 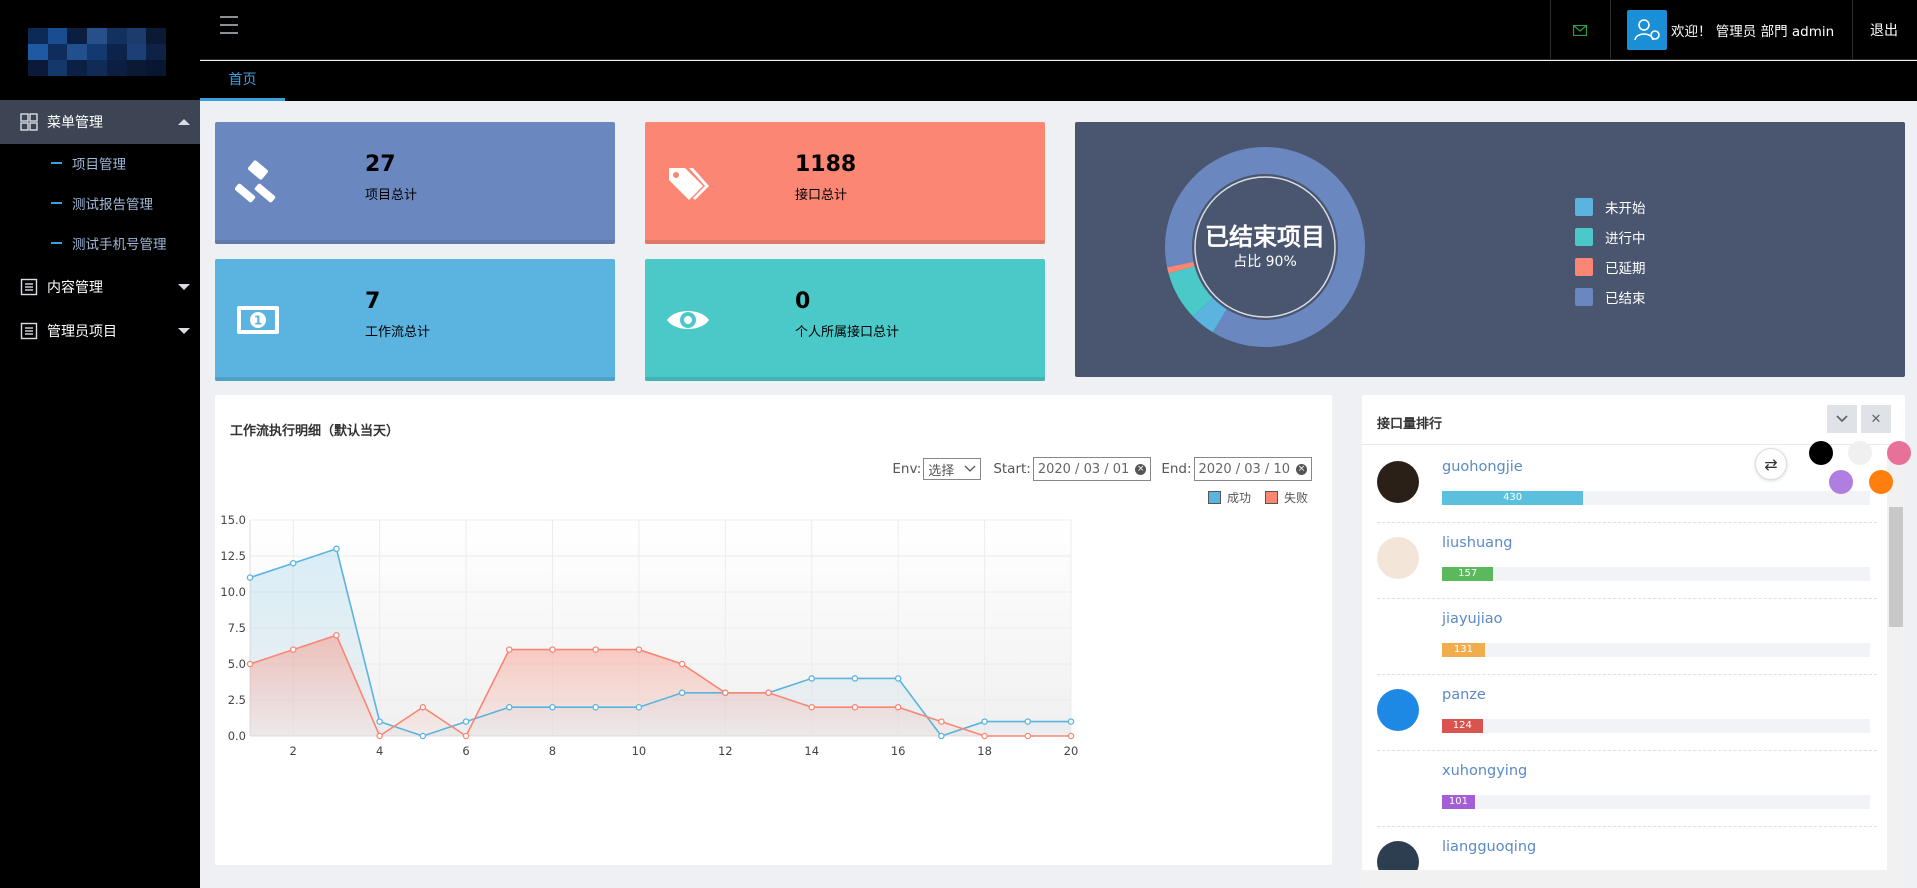 What do you see at coordinates (1265, 246) in the screenshot?
I see `project-status-donut: 已结束项目 占比 90%` at bounding box center [1265, 246].